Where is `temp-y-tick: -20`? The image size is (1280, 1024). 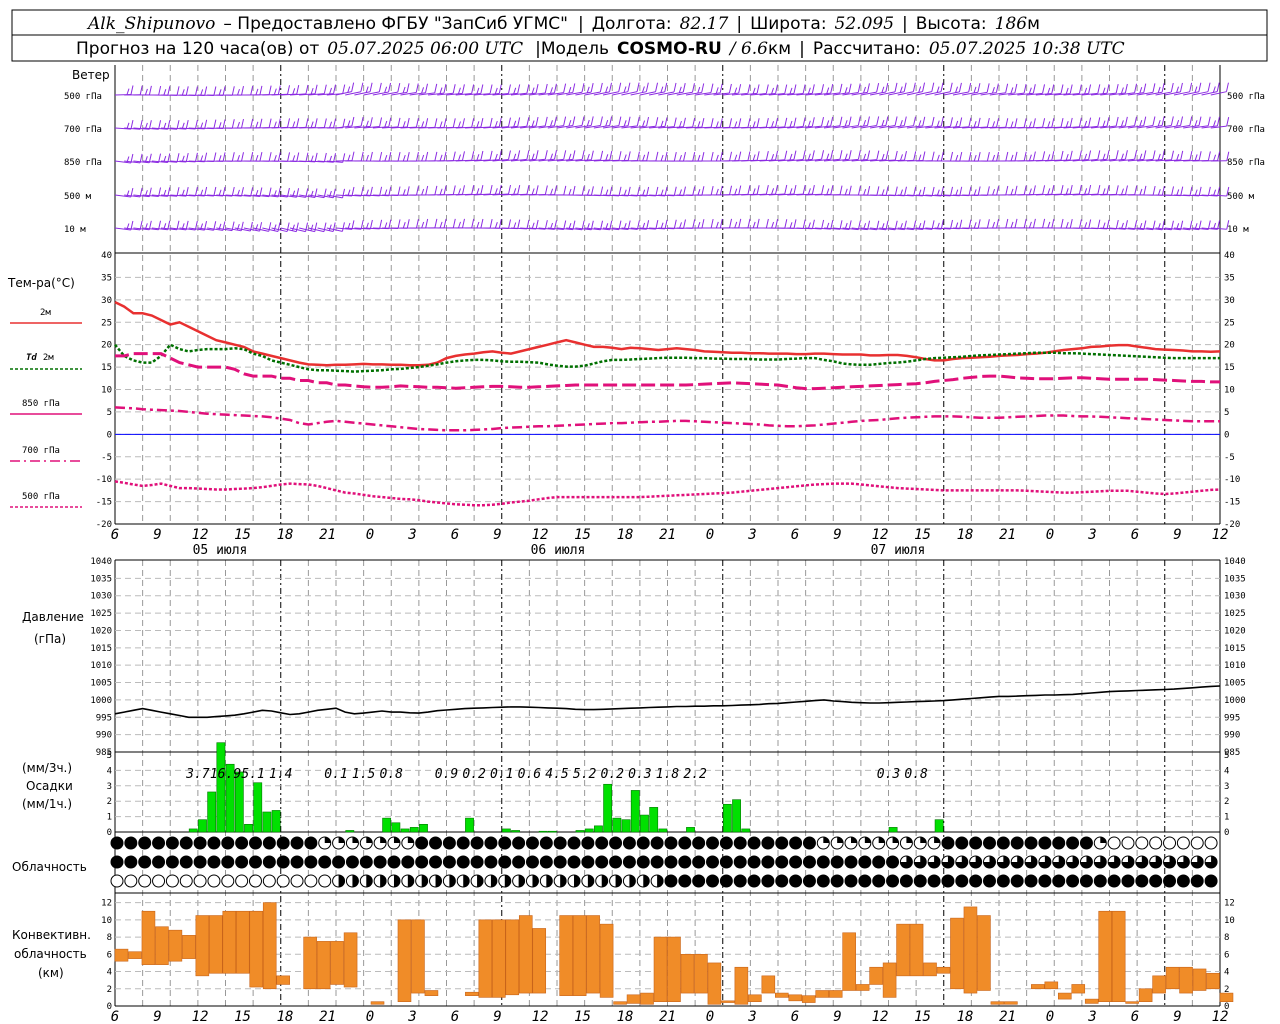 temp-y-tick: -20 is located at coordinates (104, 525).